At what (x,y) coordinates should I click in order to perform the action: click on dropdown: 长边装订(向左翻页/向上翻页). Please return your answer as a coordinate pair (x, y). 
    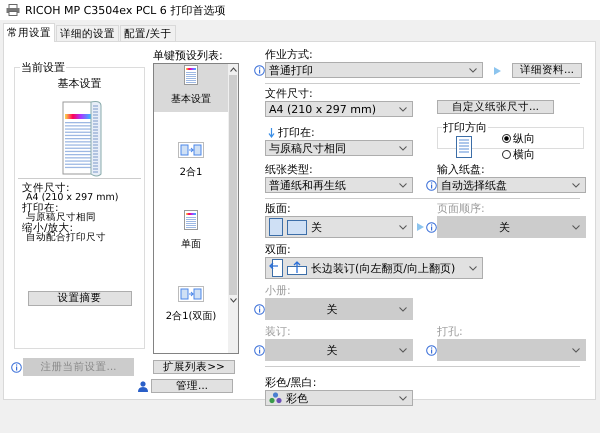
    Looking at the image, I should click on (374, 268).